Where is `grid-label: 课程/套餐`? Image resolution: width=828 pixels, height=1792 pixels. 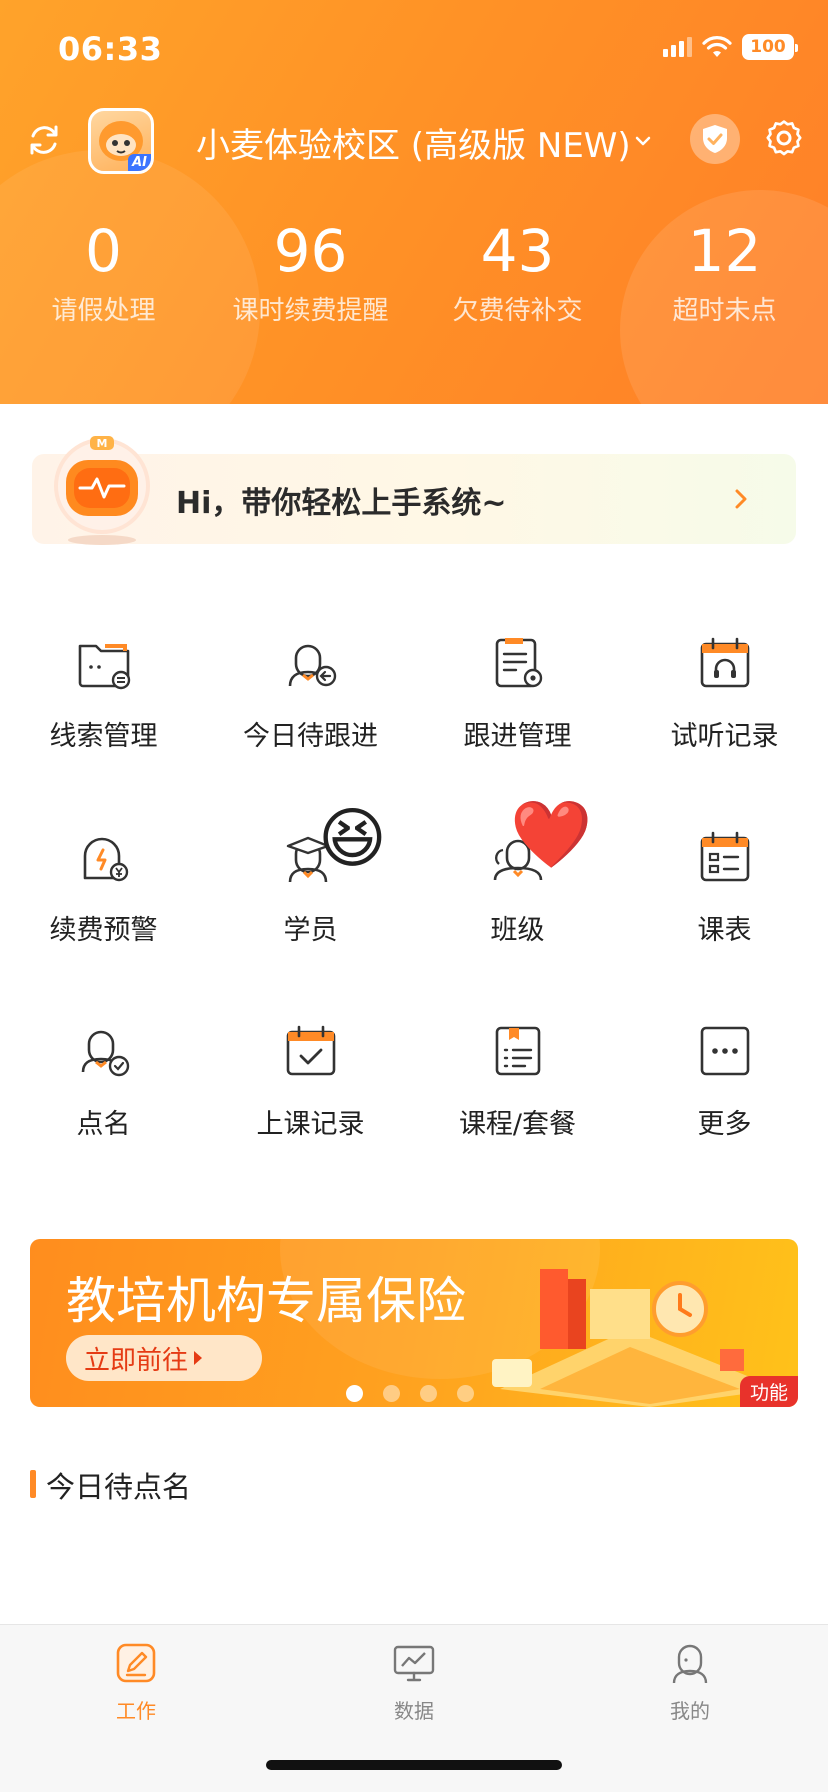
grid-label: 课程/套餐 is located at coordinates (517, 1124).